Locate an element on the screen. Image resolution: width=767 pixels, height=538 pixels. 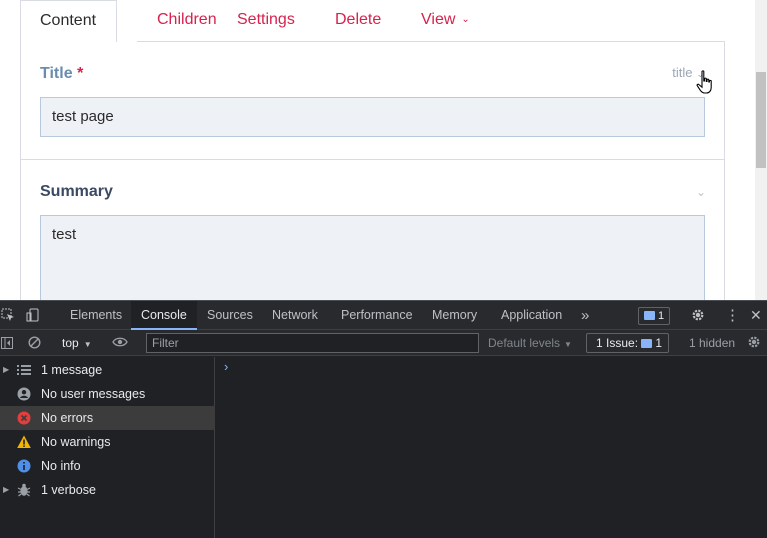
filter-input: Filter is located at coordinates (312, 343).